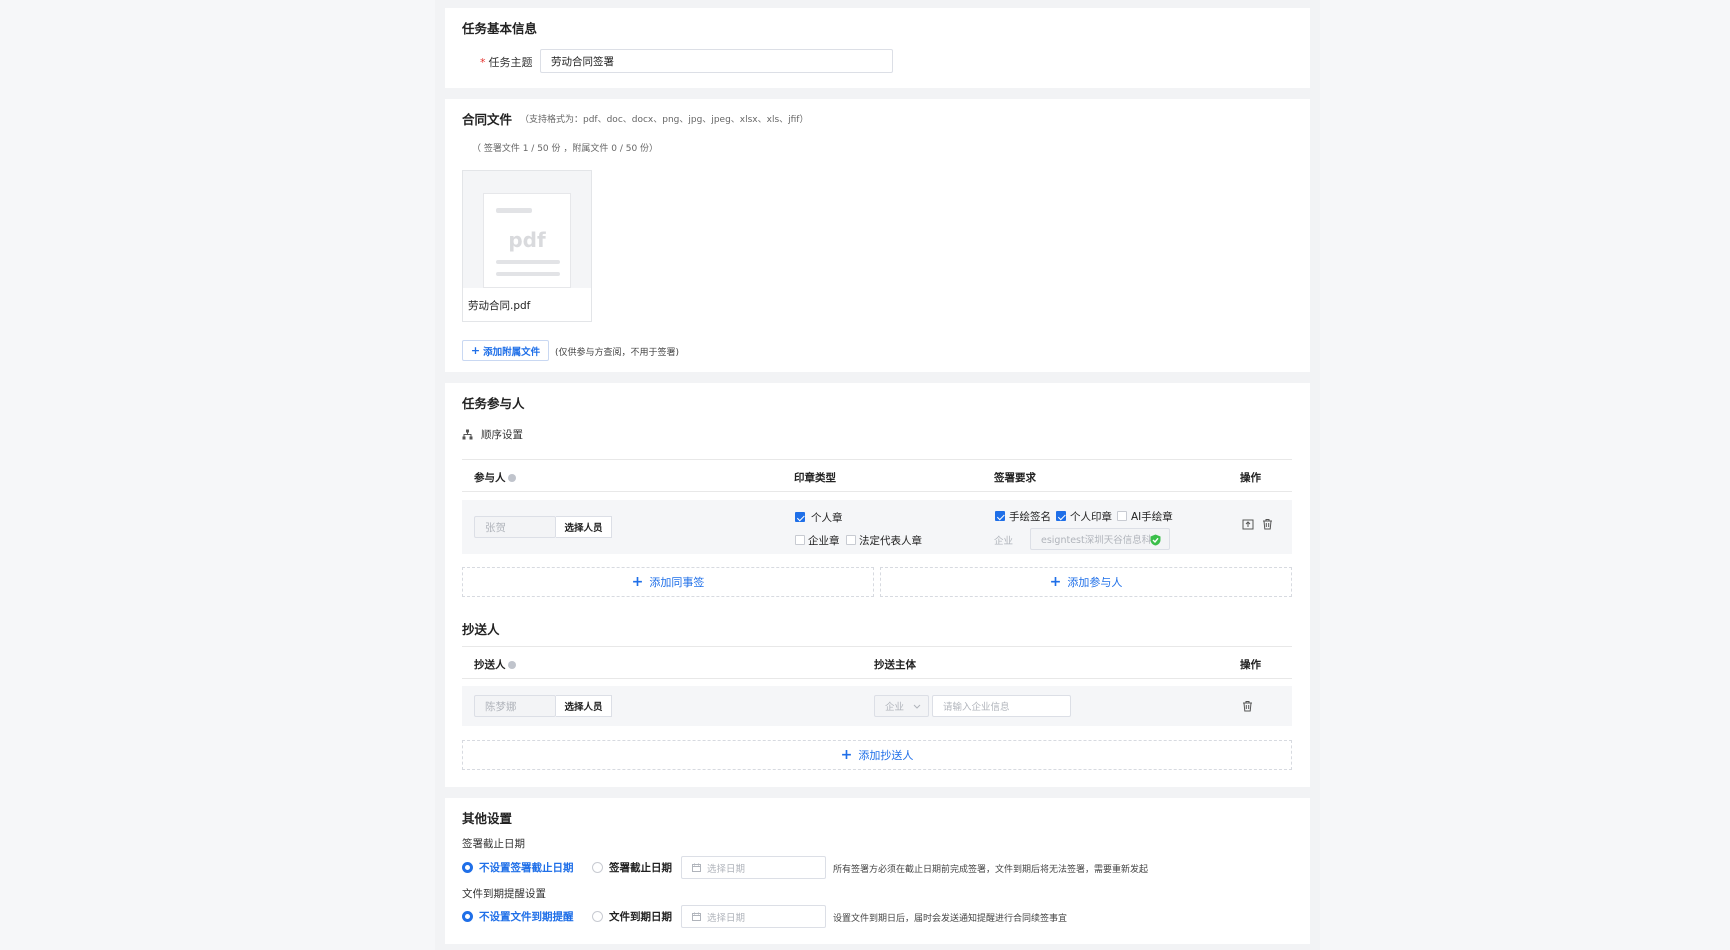  Describe the element at coordinates (824, 541) in the screenshot. I see `seal-company-label: 企业章` at that location.